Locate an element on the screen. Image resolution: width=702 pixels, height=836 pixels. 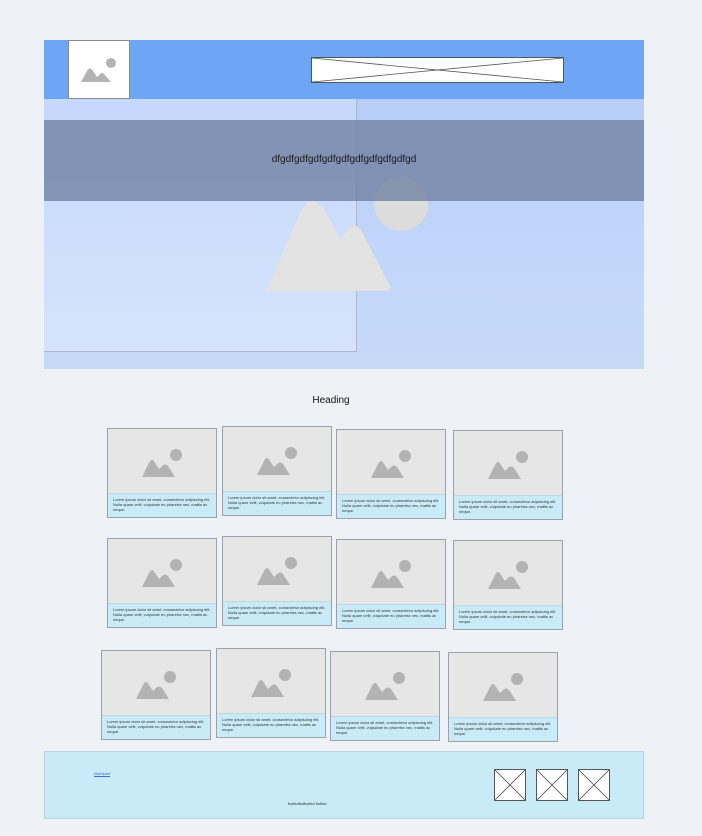
section-heading: Heading is located at coordinates (331, 400).